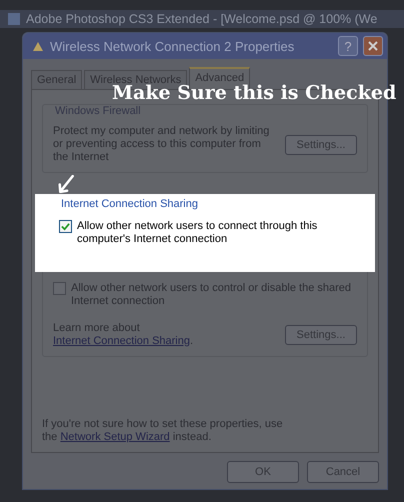 This screenshot has width=404, height=502. I want to click on wizard-link: Network Setup Wizard, so click(115, 437).